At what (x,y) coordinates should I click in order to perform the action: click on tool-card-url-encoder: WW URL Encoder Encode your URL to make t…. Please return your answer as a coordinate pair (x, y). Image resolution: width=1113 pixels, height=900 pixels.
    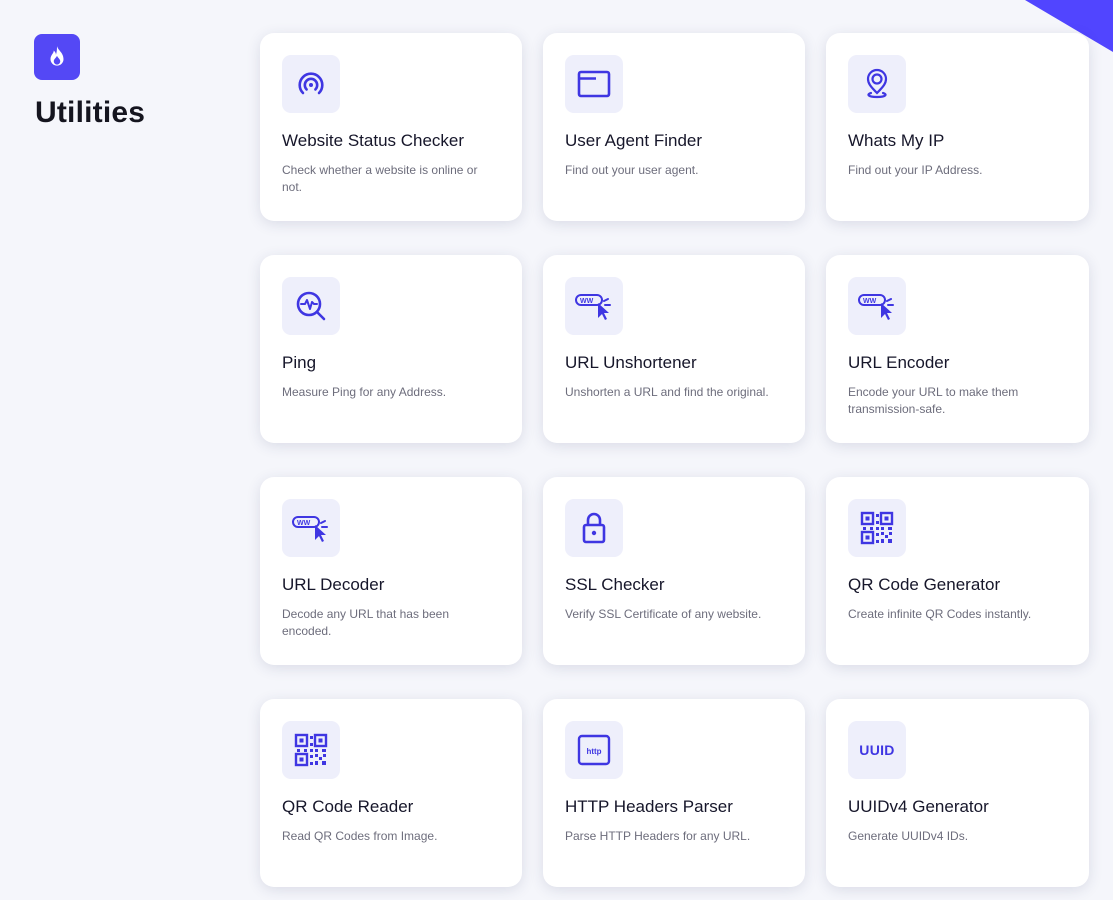
    Looking at the image, I should click on (957, 349).